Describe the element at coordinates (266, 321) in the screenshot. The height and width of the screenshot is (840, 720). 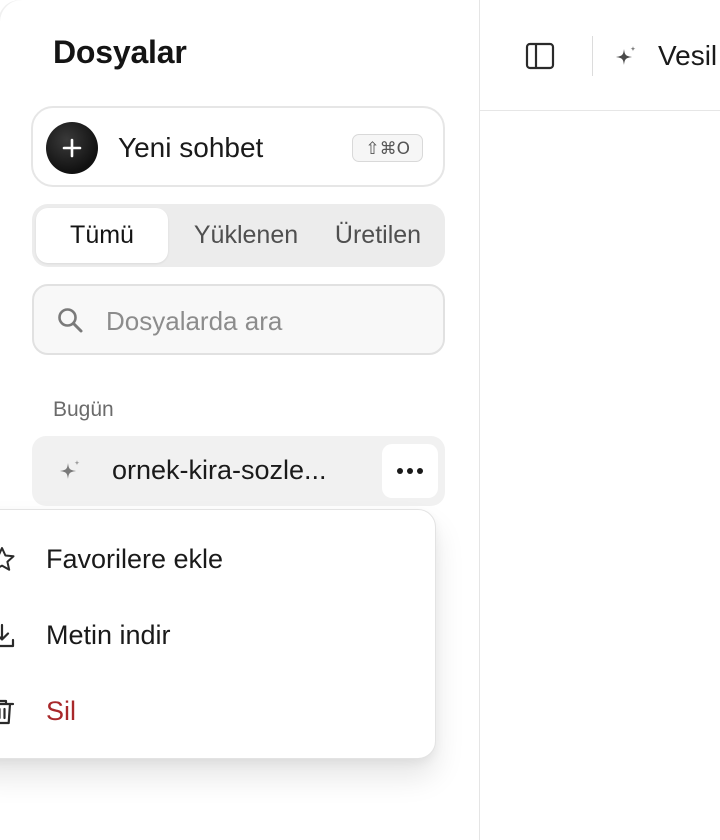
I see `file-search-input` at that location.